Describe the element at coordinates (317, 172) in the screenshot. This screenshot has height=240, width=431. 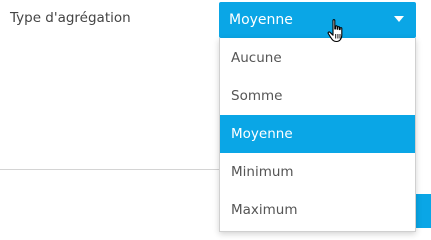
I see `option-minimum: Minimum` at that location.